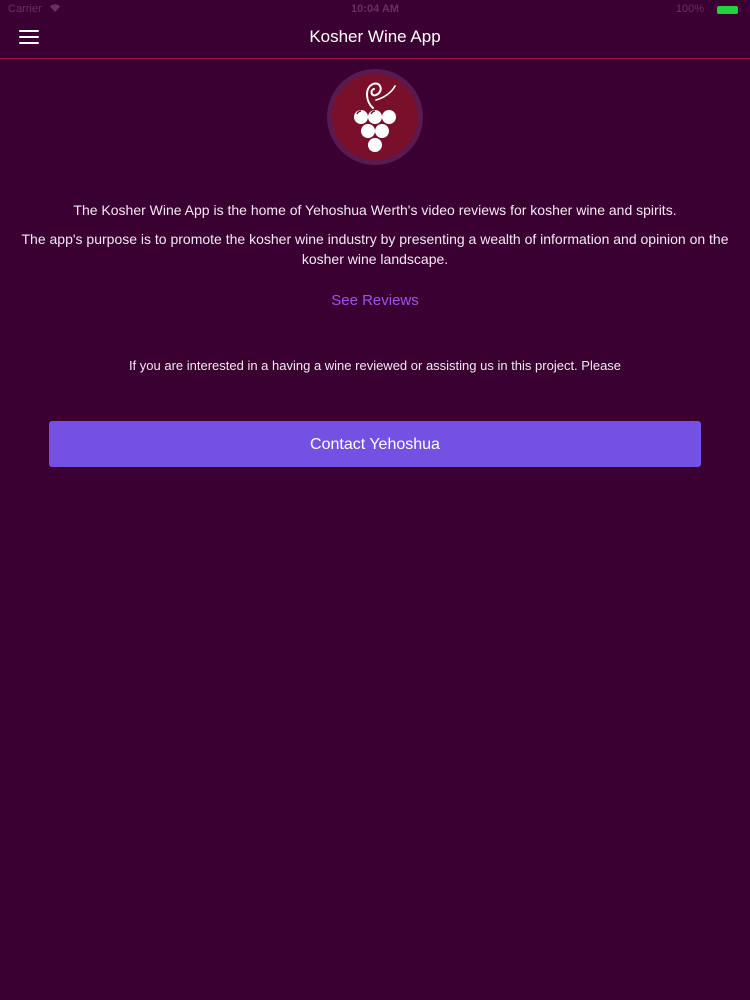 The image size is (750, 1000). I want to click on status-bar: Carrier 10:04 AM 100%, so click(375, 10).